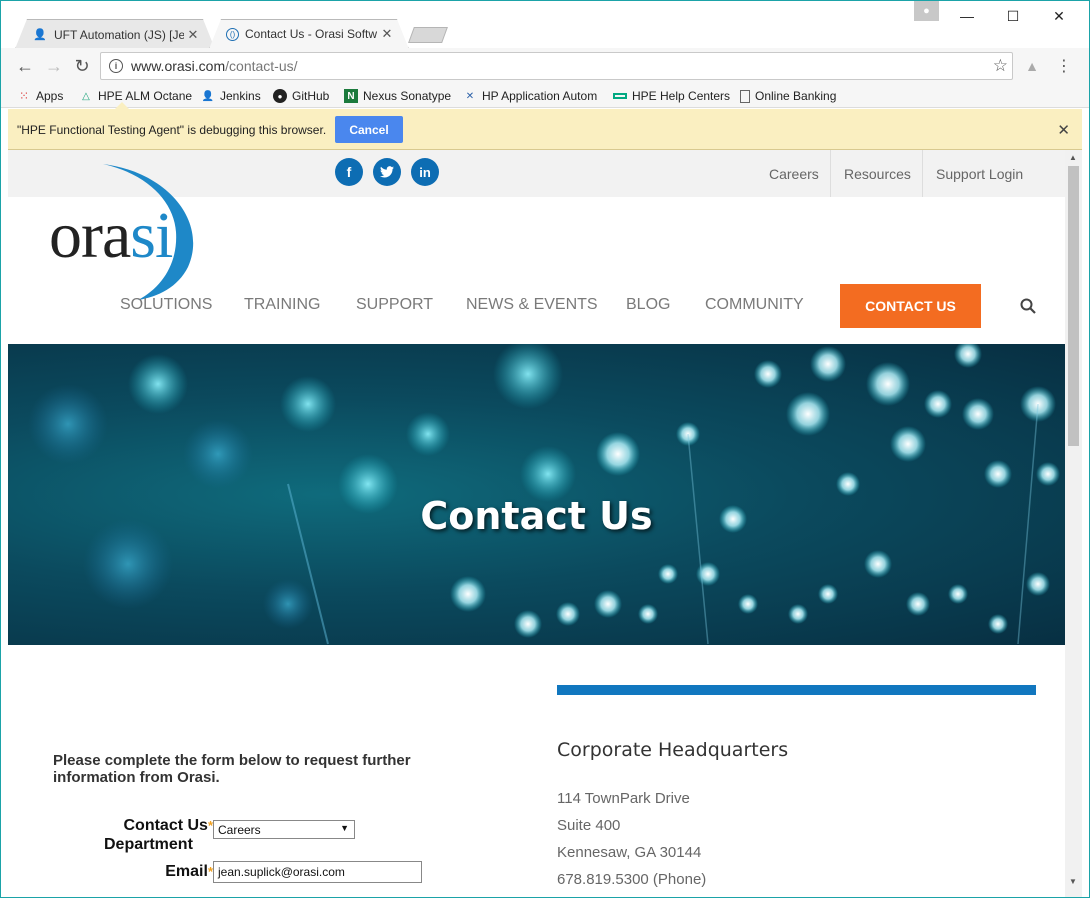 This screenshot has width=1090, height=898. I want to click on nav-community: COMMUNITY, so click(754, 305).